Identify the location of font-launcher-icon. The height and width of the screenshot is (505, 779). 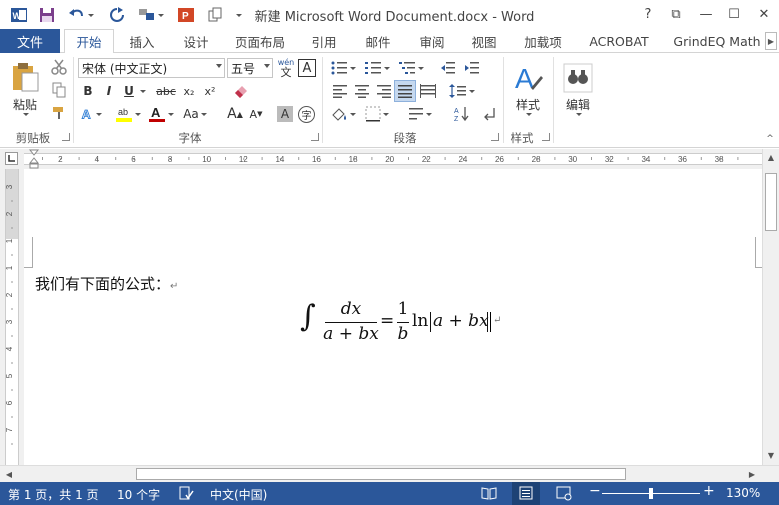
(315, 137).